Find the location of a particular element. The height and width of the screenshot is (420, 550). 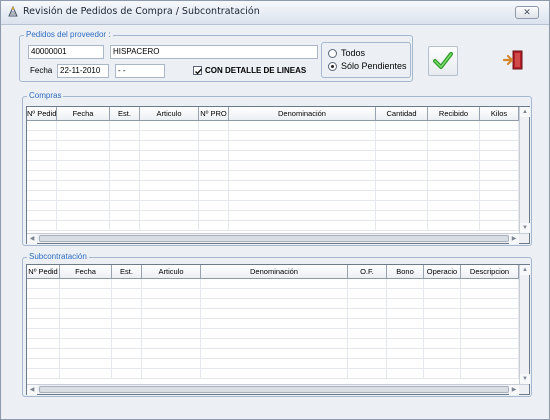

detalle-lineas-checkbox is located at coordinates (198, 70).